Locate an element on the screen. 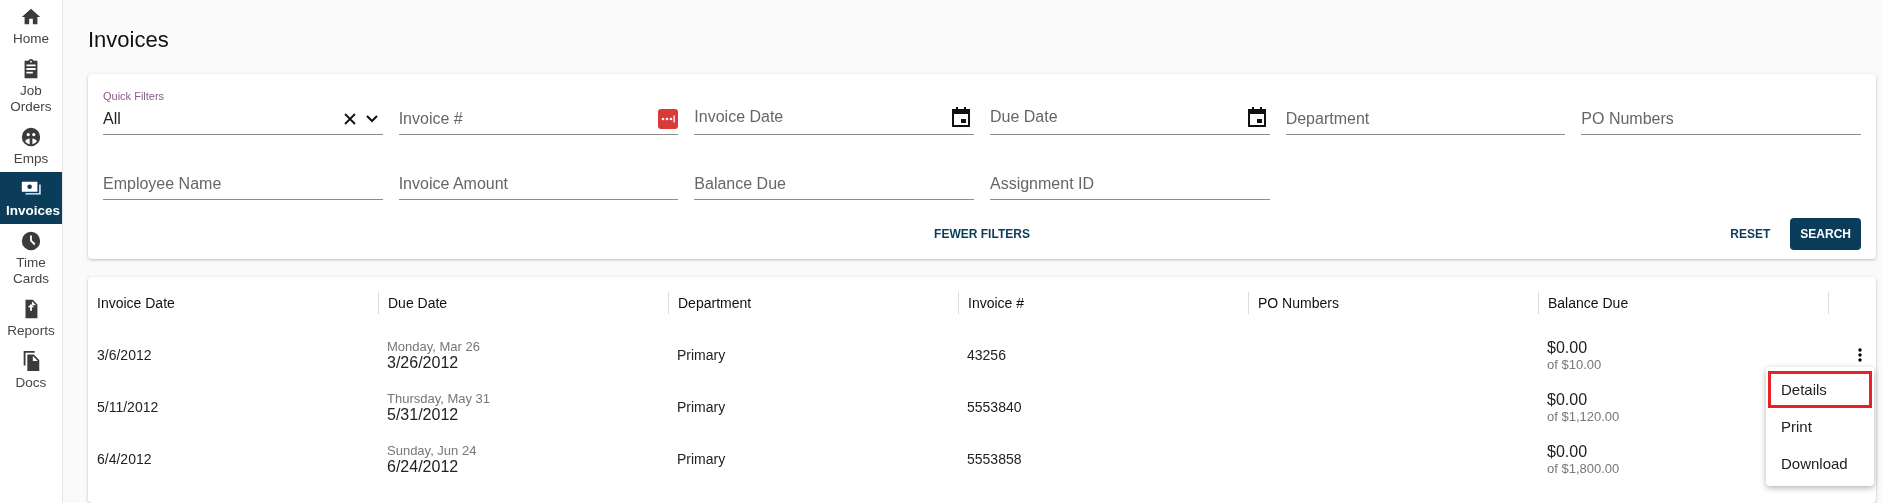  due-date: 6/24/2012 is located at coordinates (423, 466).